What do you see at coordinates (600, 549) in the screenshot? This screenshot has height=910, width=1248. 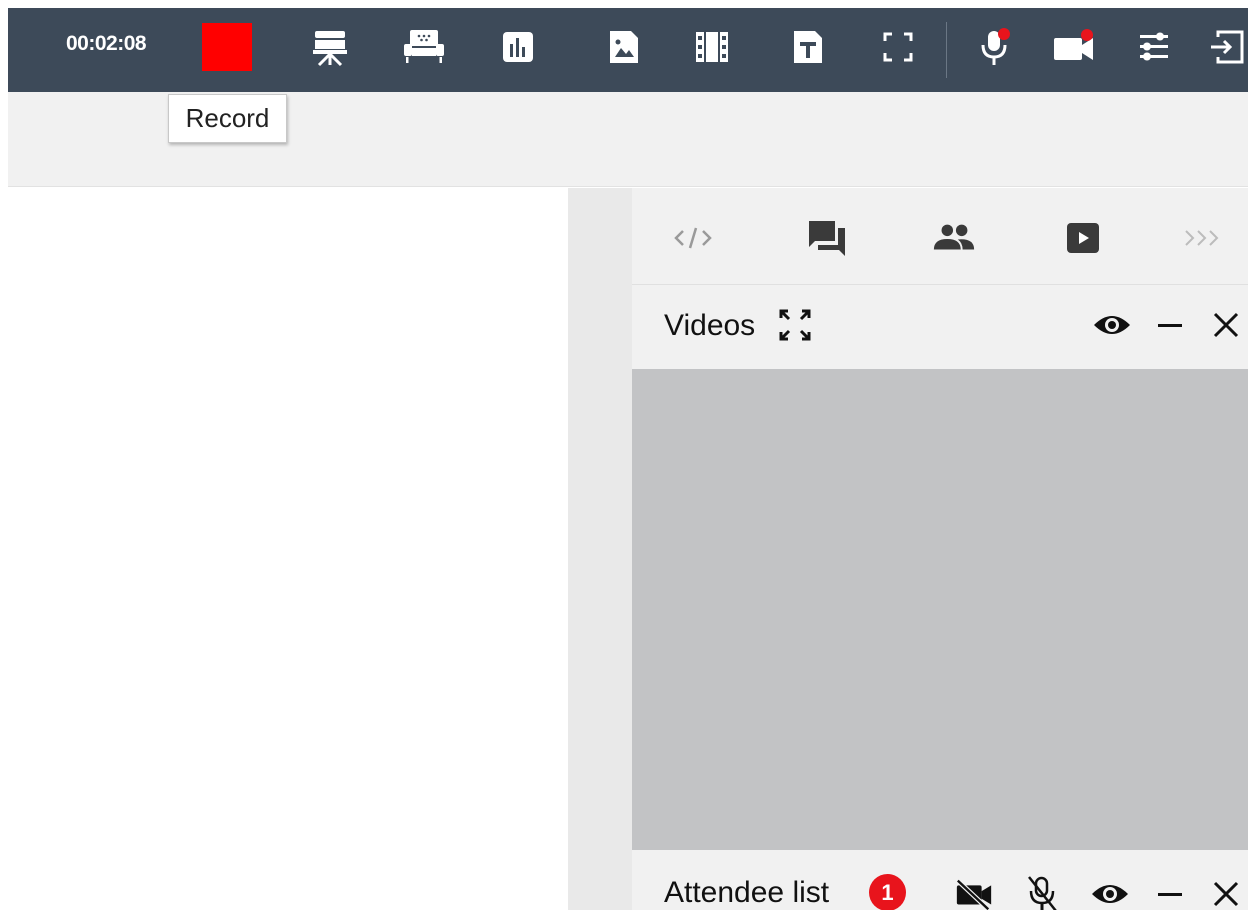 I see `panel-gutter` at bounding box center [600, 549].